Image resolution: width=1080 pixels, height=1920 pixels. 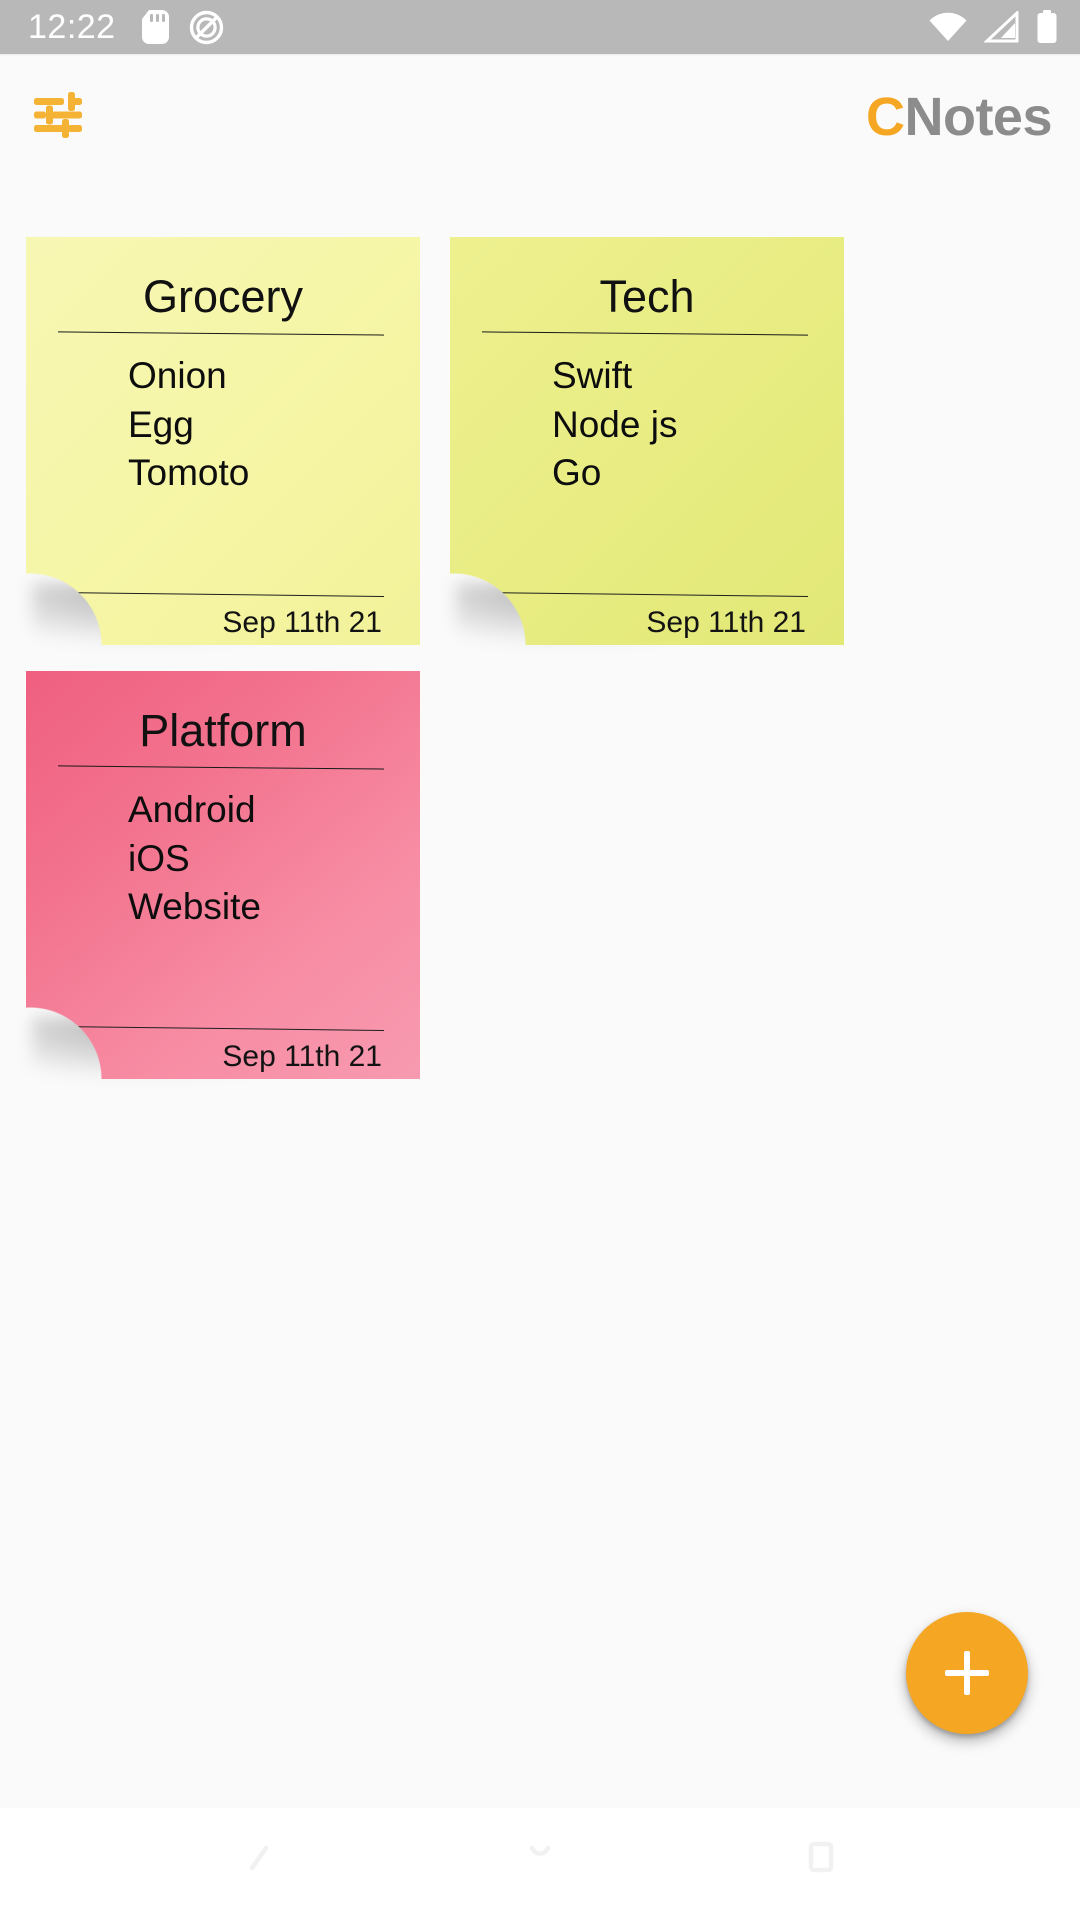 What do you see at coordinates (978, 117) in the screenshot?
I see `app-title-rest: Notes` at bounding box center [978, 117].